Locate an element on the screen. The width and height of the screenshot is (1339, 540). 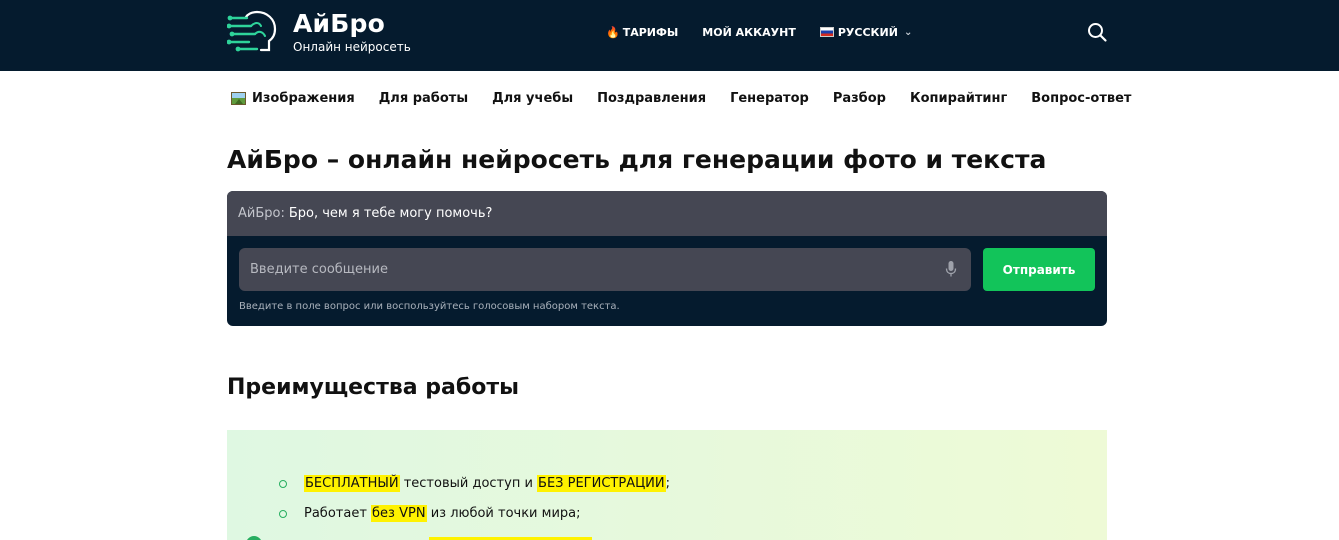
check-bullet-icon is located at coordinates (254, 538).